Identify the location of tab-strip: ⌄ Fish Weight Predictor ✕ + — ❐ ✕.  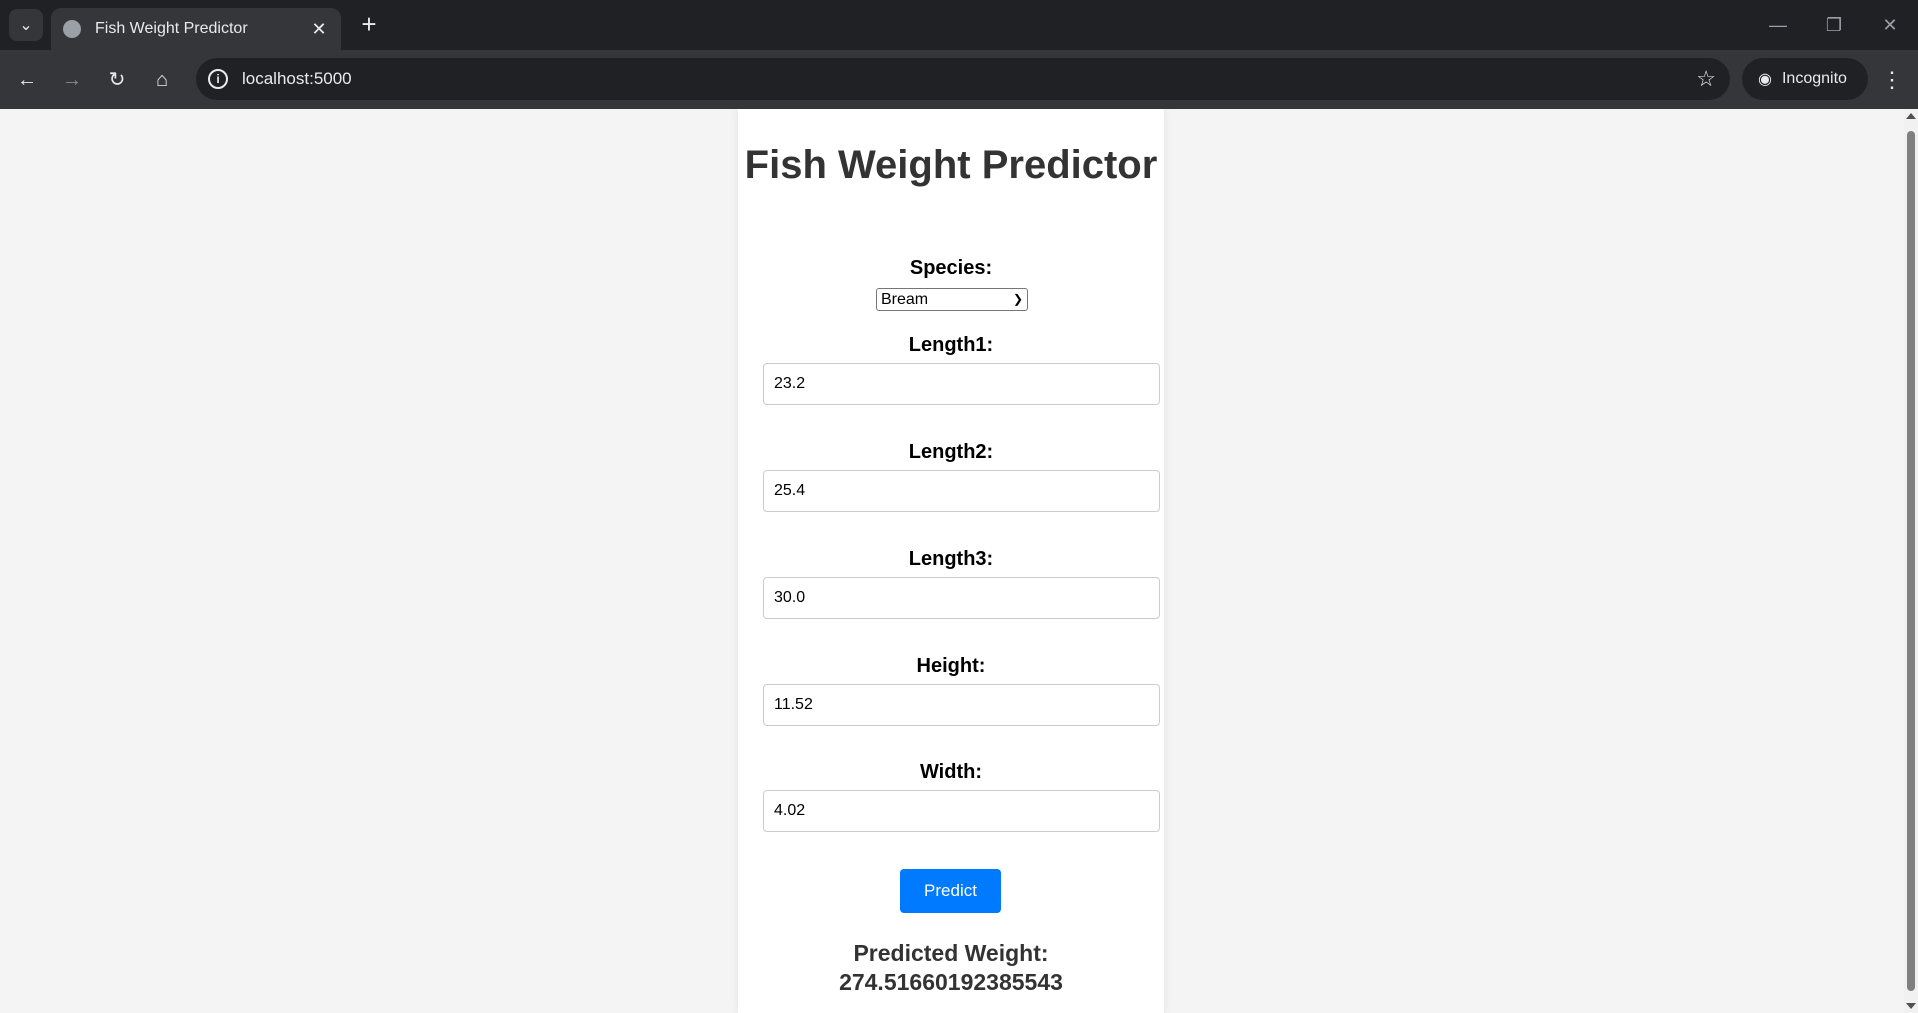
(959, 25).